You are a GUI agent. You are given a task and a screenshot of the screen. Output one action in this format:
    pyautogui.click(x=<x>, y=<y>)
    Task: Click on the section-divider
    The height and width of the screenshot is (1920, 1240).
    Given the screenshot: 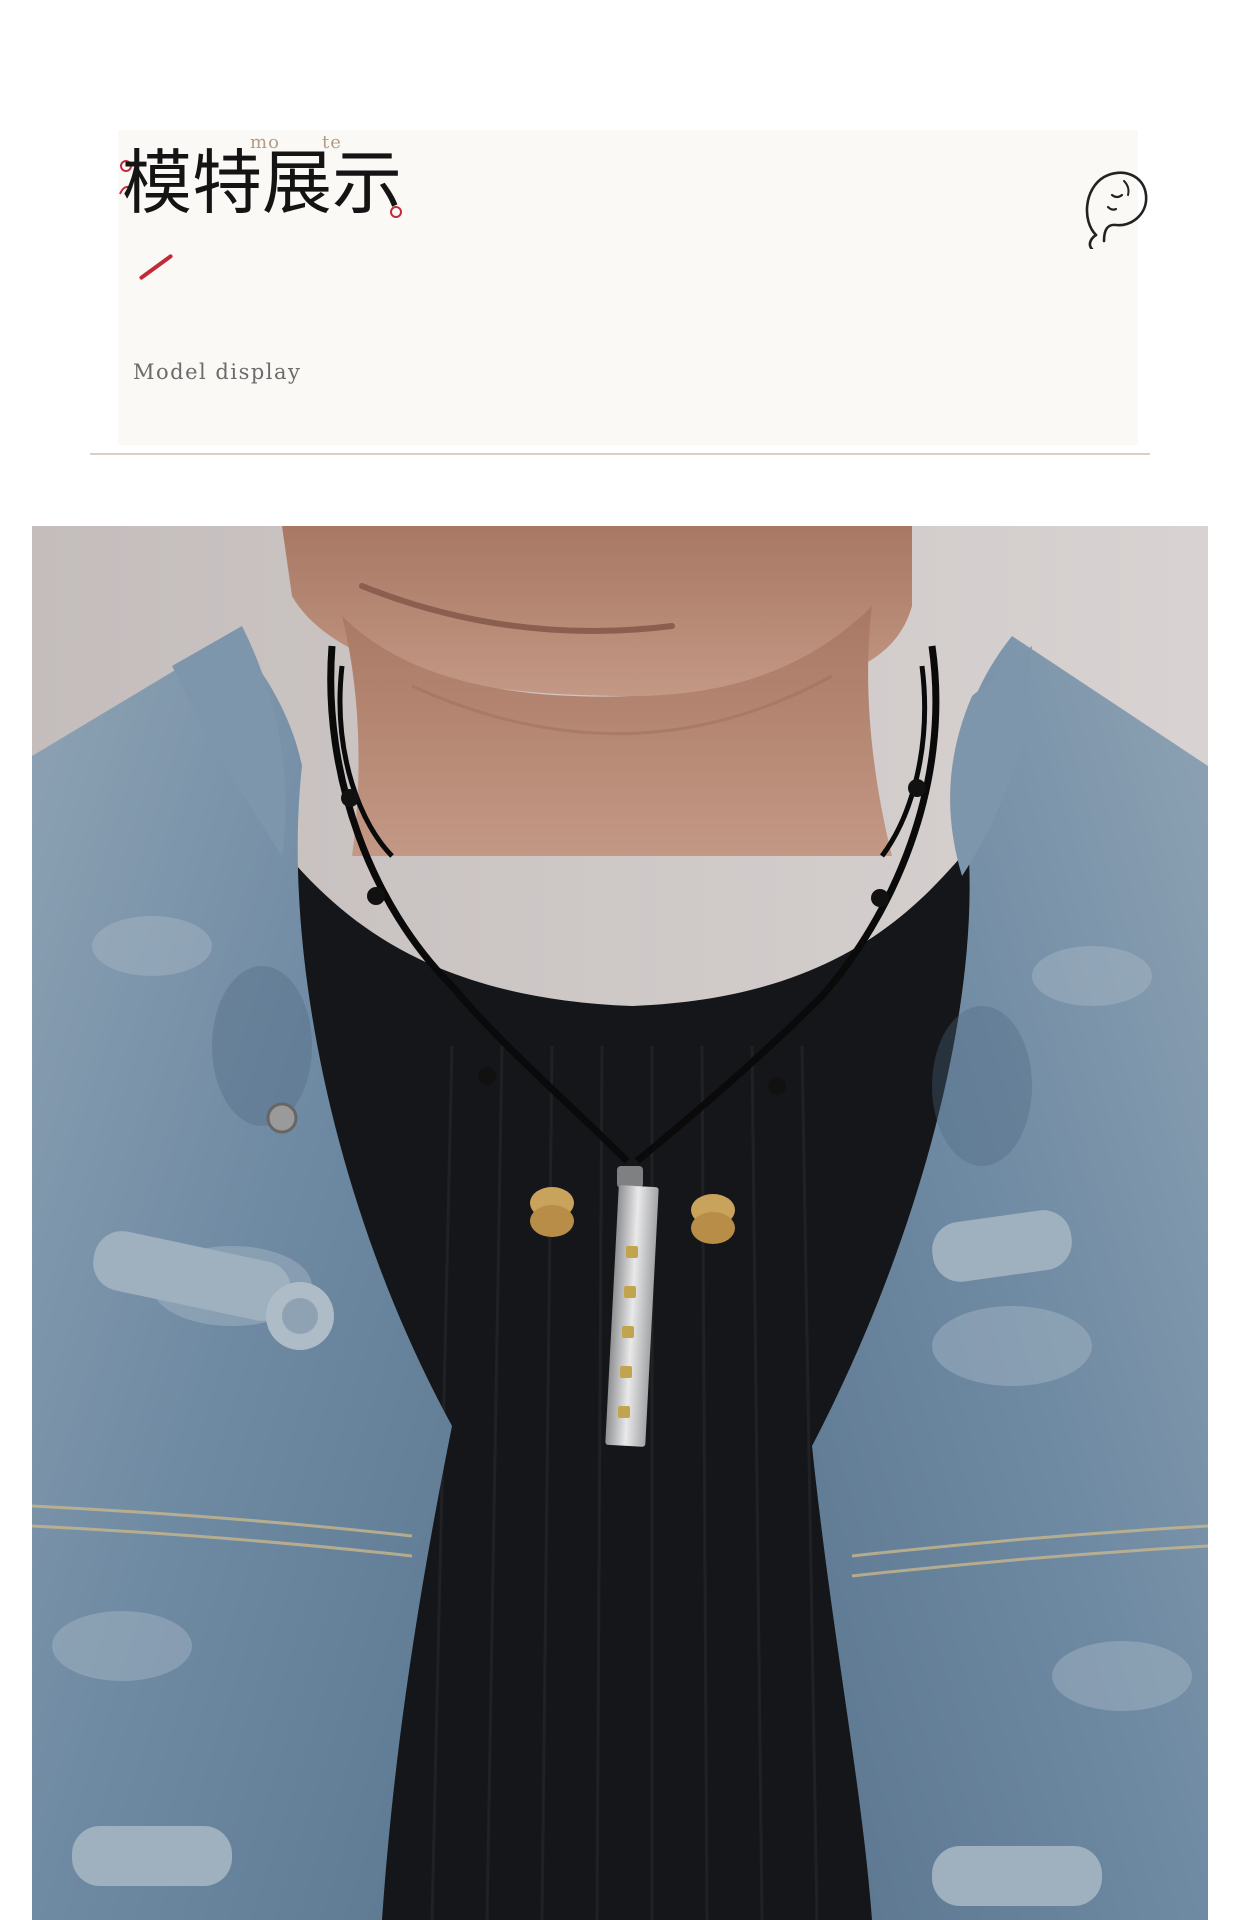 What is the action you would take?
    pyautogui.click(x=620, y=454)
    